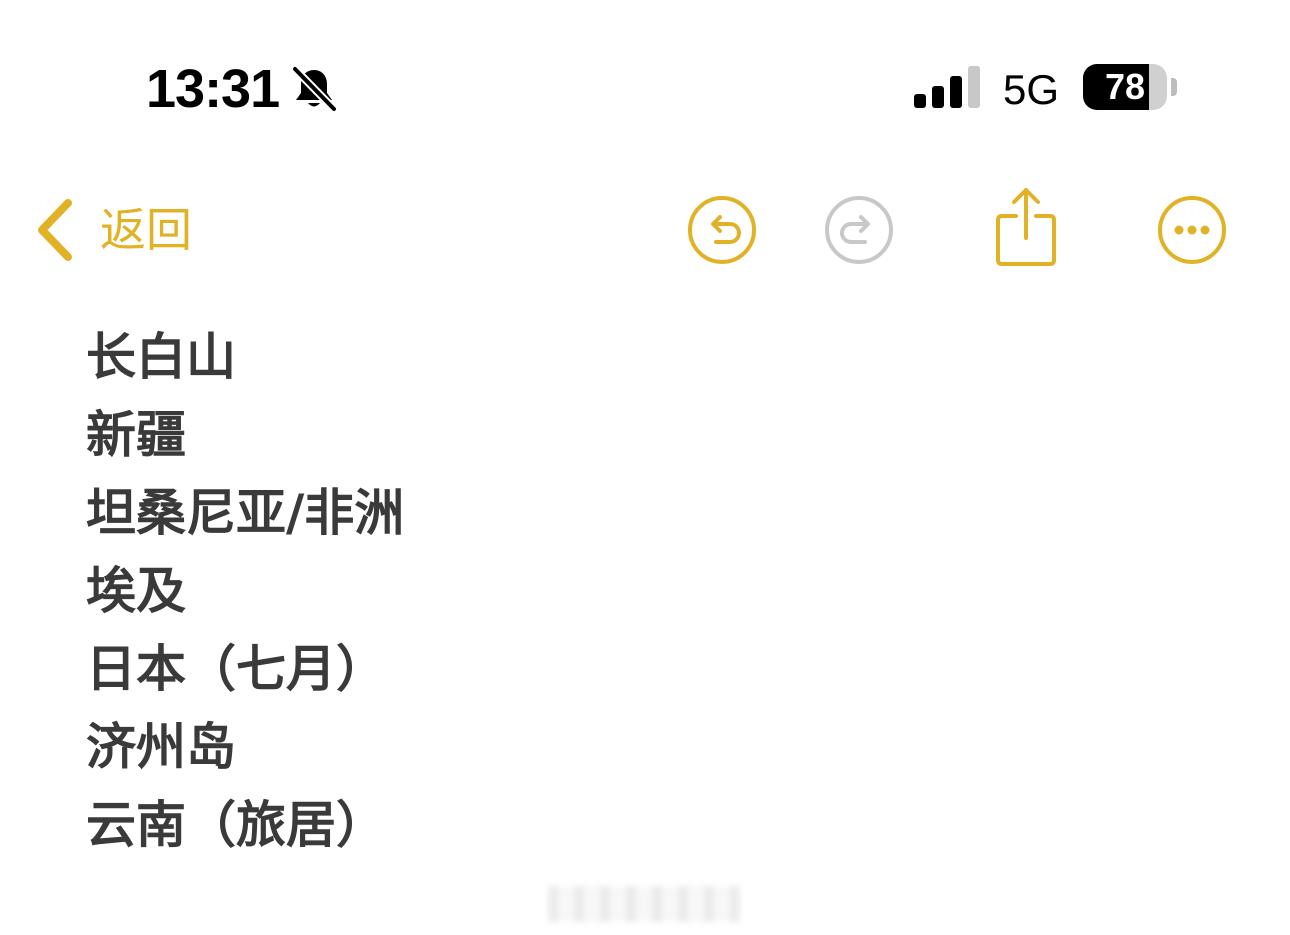 The height and width of the screenshot is (935, 1290). Describe the element at coordinates (646, 747) in the screenshot. I see `note-line: 济州岛` at that location.